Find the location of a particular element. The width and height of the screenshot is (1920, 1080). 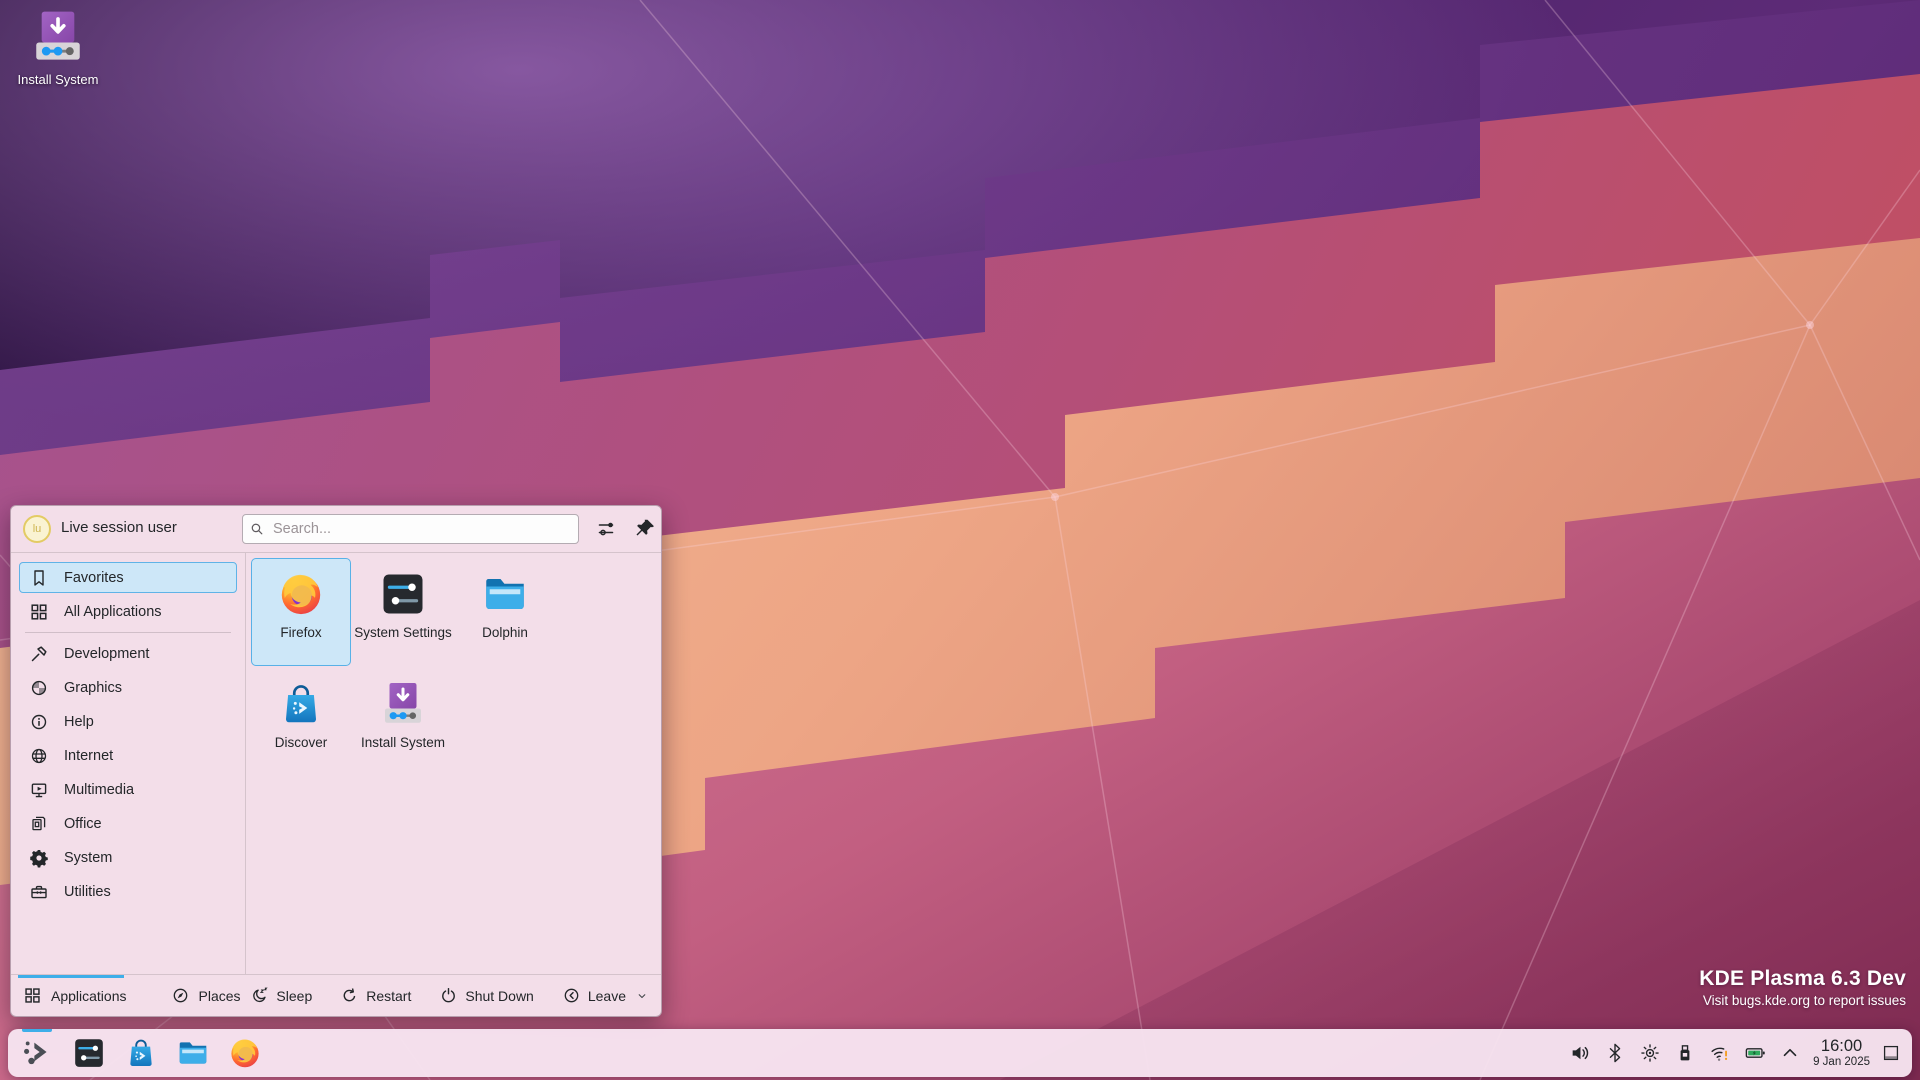

battery-icon is located at coordinates (1755, 1053).